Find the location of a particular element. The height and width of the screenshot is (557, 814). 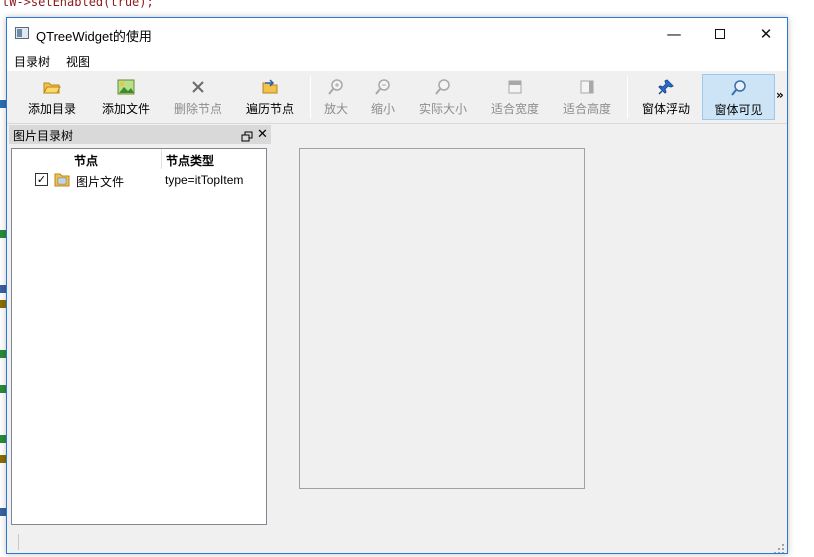

toolbar-divider is located at coordinates (397, 123).